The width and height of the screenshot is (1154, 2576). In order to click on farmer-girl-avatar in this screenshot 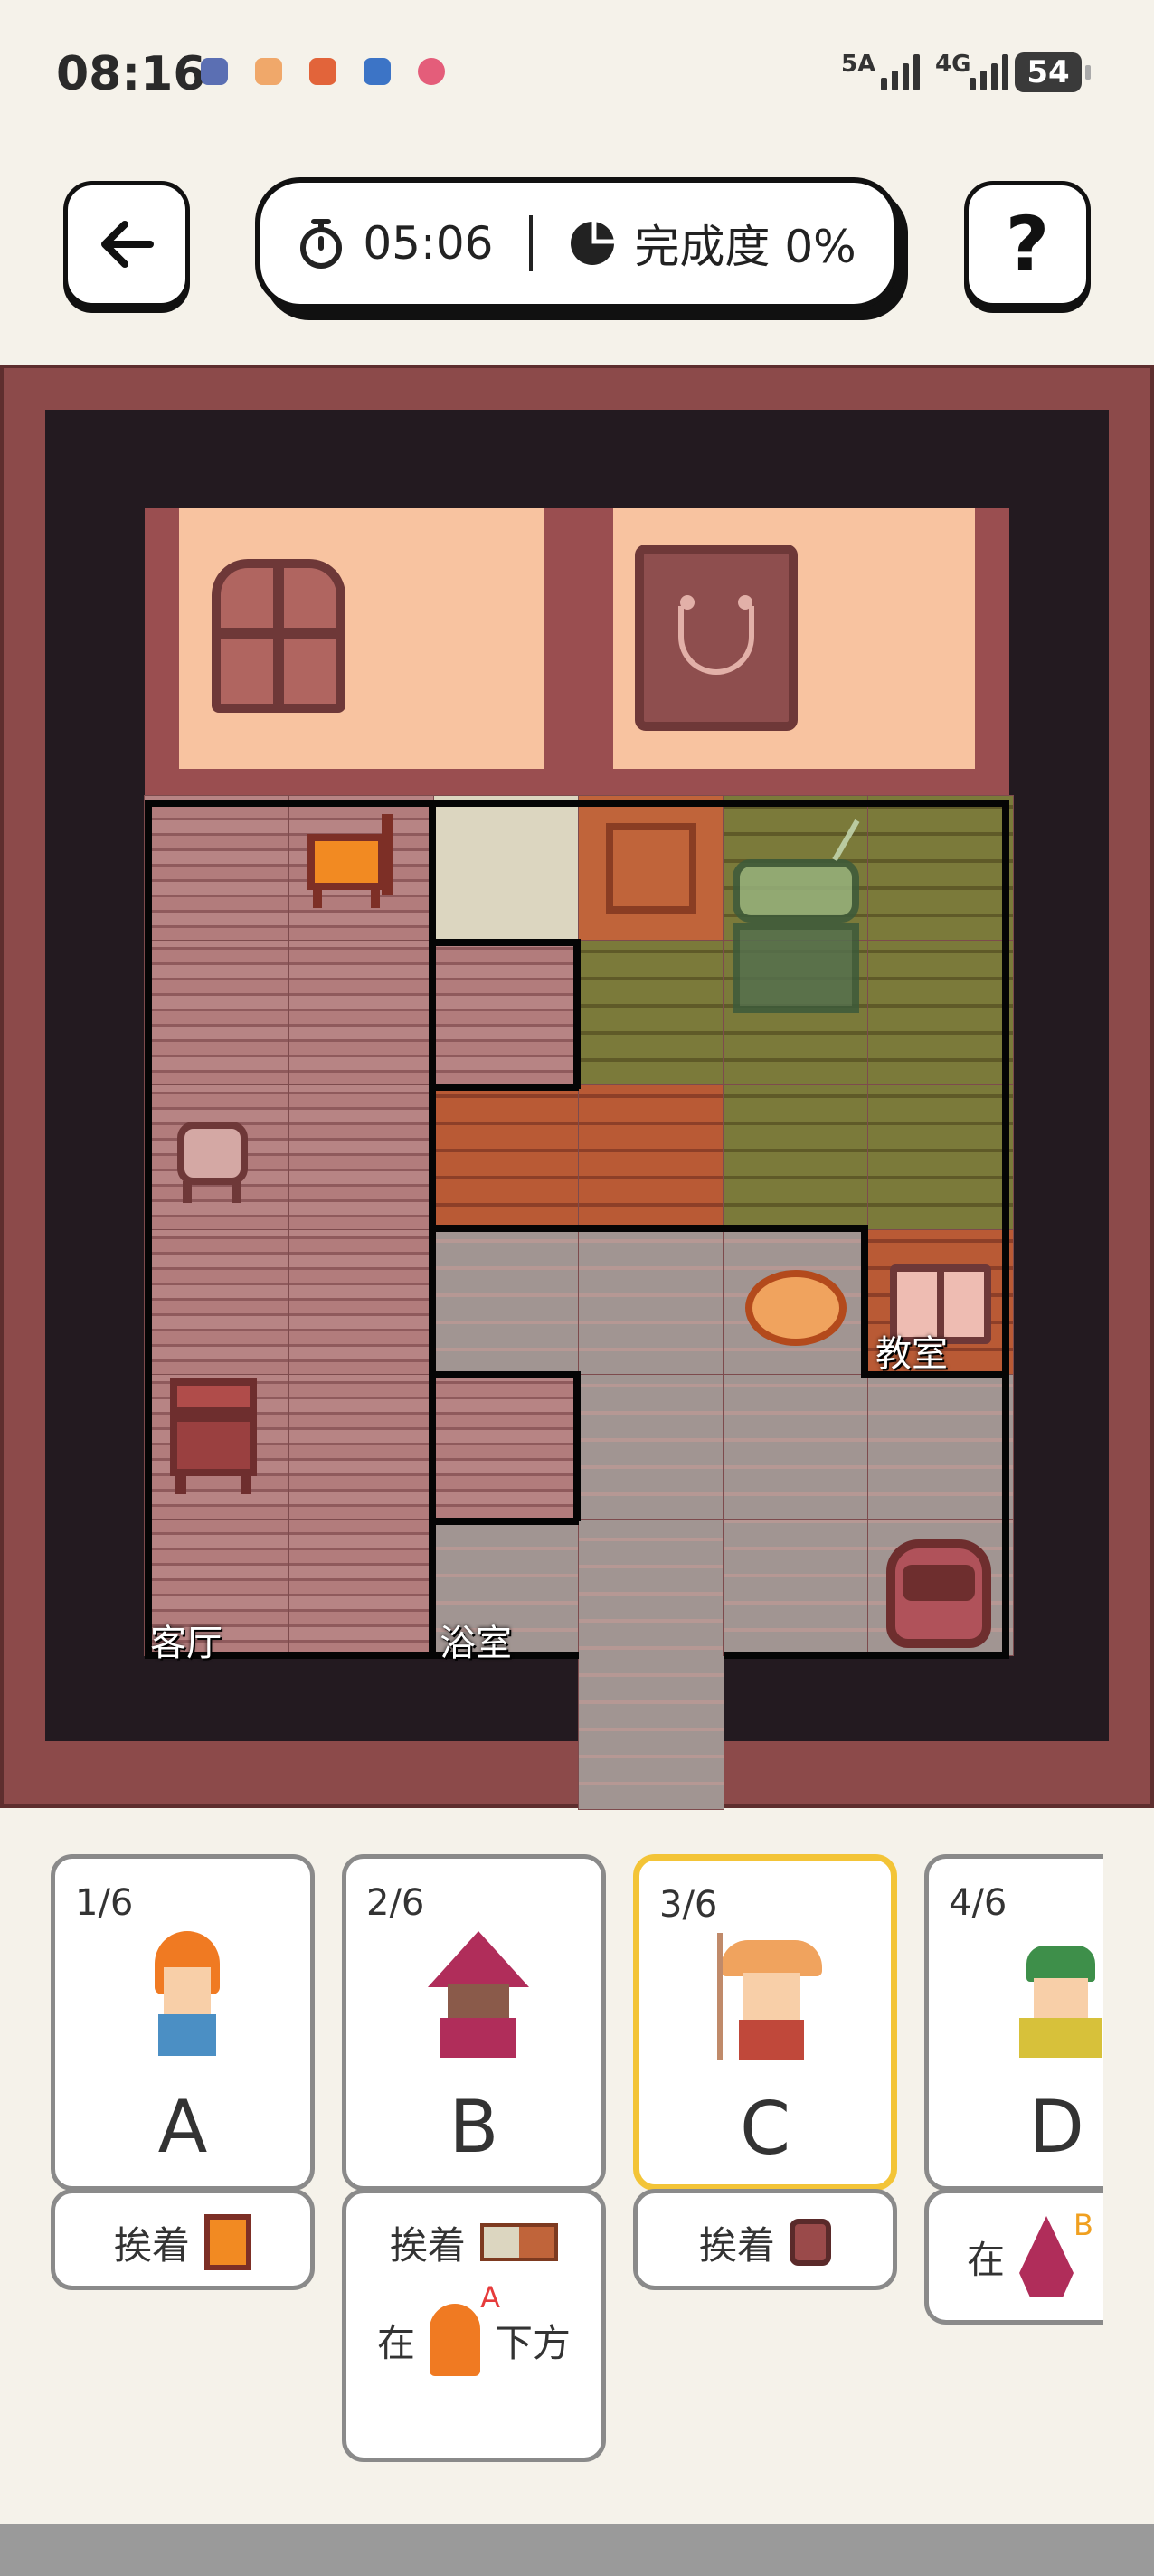, I will do `click(769, 2001)`.